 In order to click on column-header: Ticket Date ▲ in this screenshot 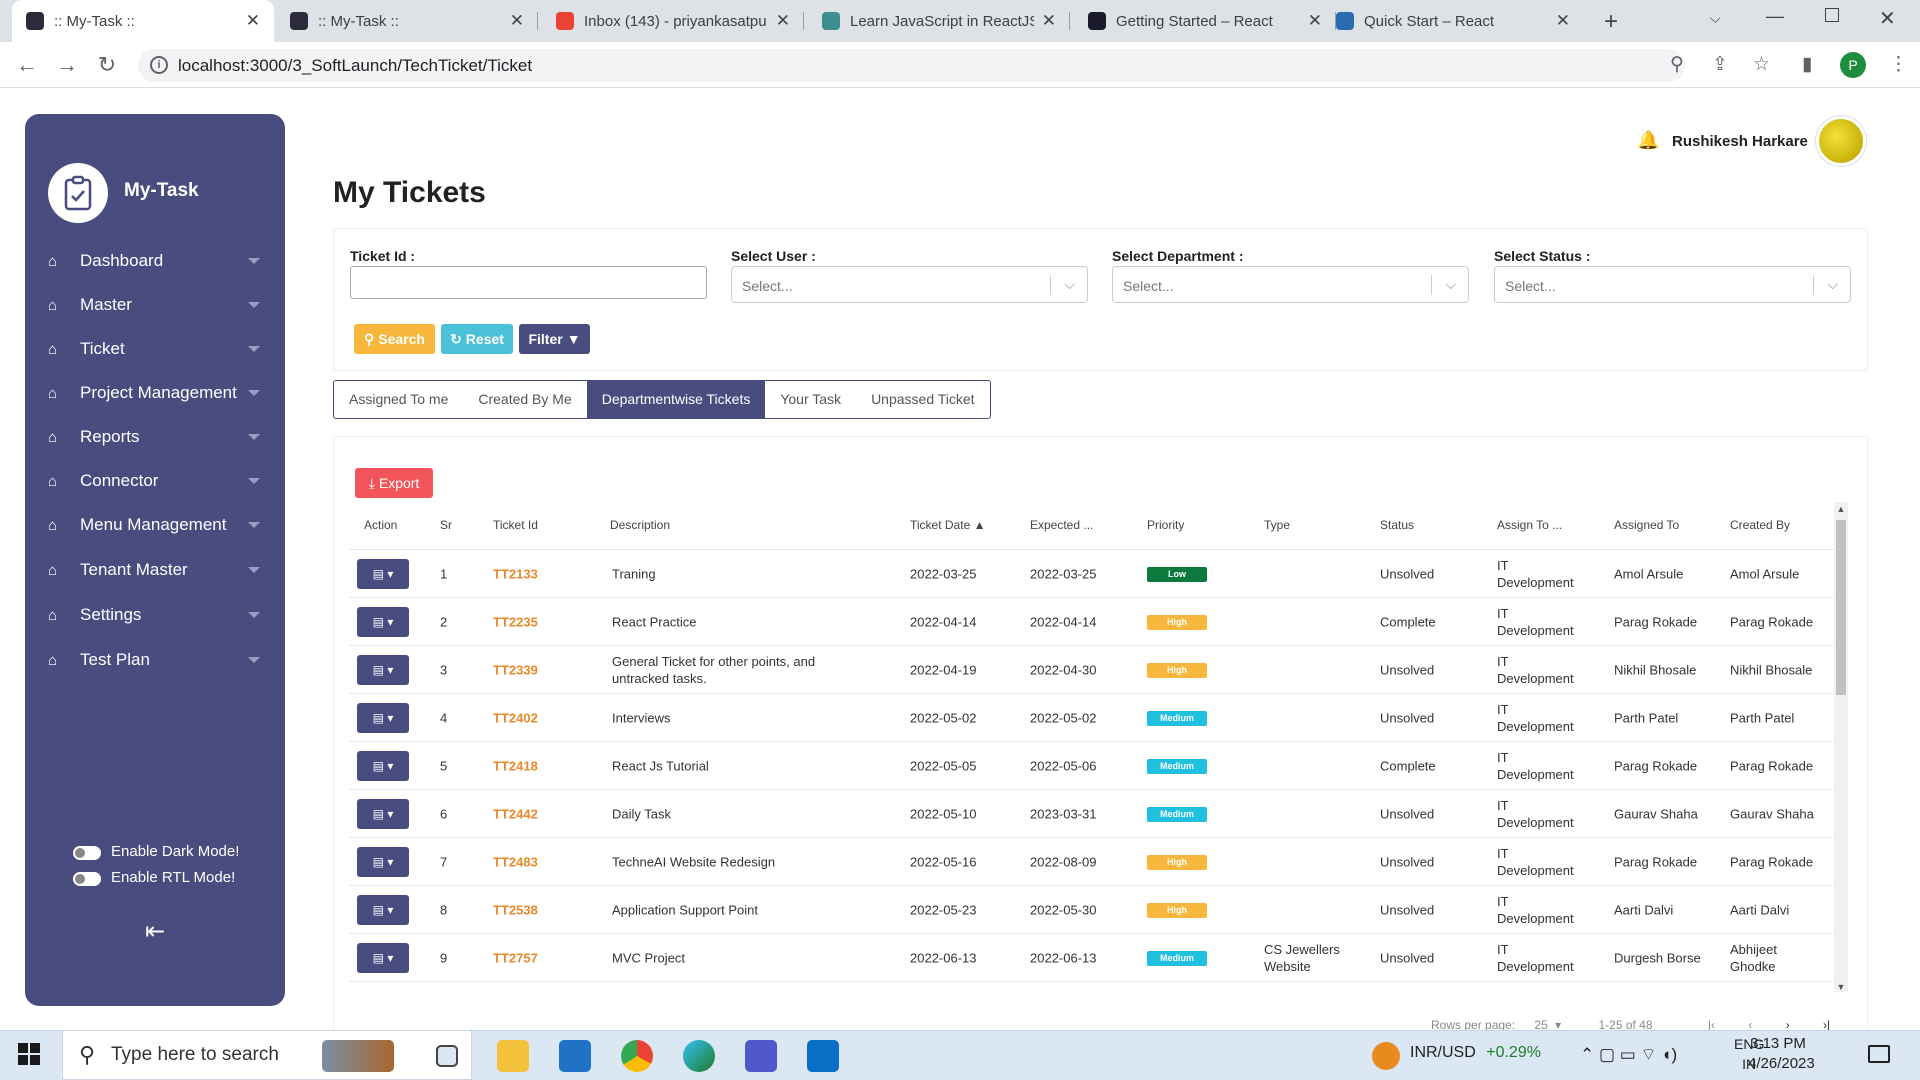, I will do `click(947, 525)`.